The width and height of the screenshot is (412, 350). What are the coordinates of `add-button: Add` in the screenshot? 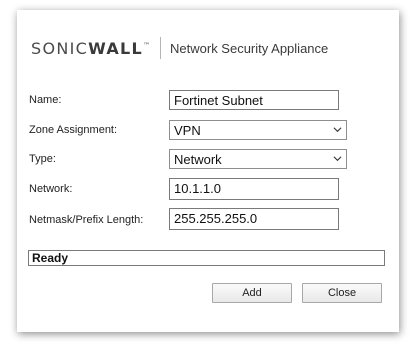 It's located at (252, 293).